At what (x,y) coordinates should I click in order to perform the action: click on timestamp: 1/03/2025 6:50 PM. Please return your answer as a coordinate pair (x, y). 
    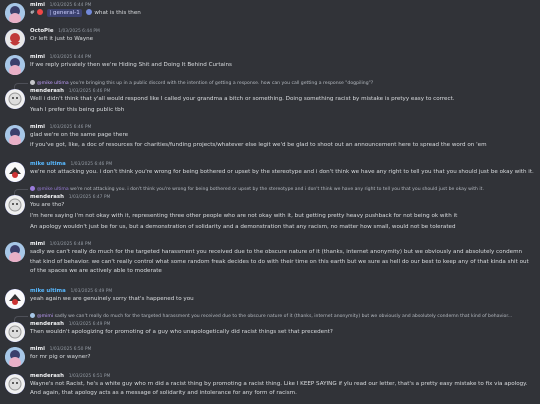
    Looking at the image, I should click on (70, 349).